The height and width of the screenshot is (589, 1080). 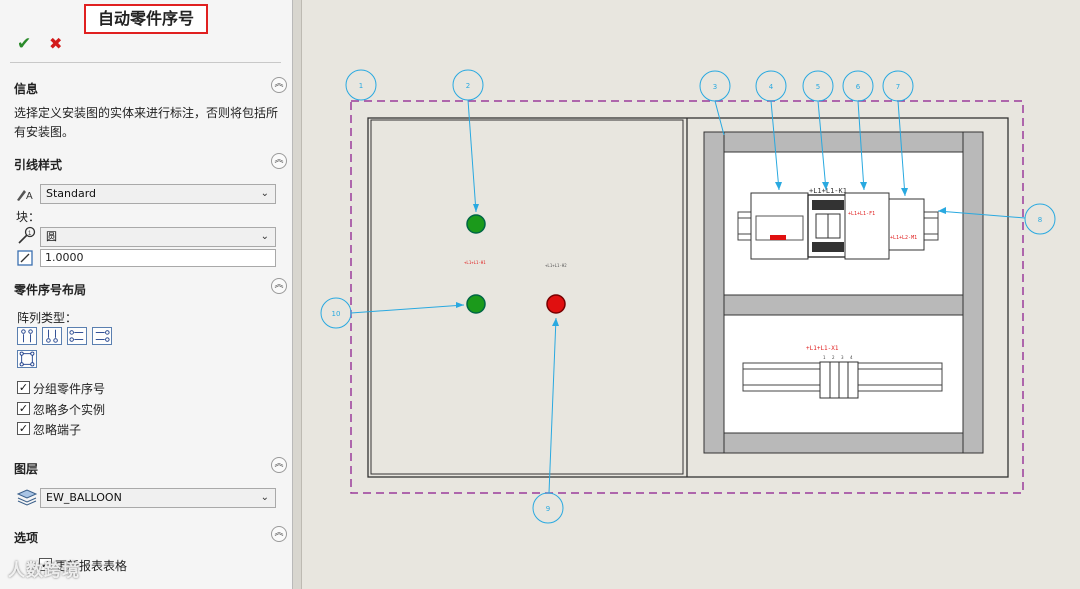 I want to click on green-lamp-top, so click(x=476, y=224).